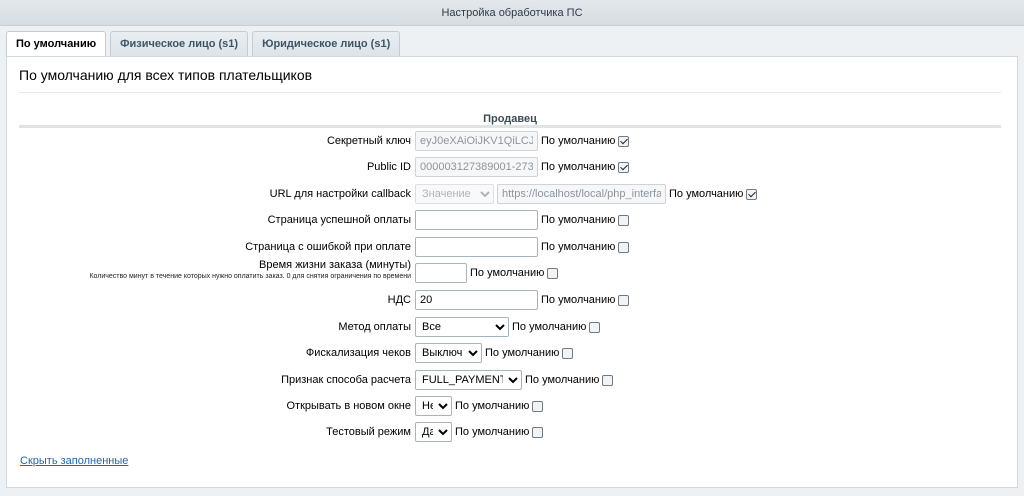 This screenshot has width=1024, height=496. What do you see at coordinates (368, 141) in the screenshot?
I see `secret-key-label: Секретный ключ` at bounding box center [368, 141].